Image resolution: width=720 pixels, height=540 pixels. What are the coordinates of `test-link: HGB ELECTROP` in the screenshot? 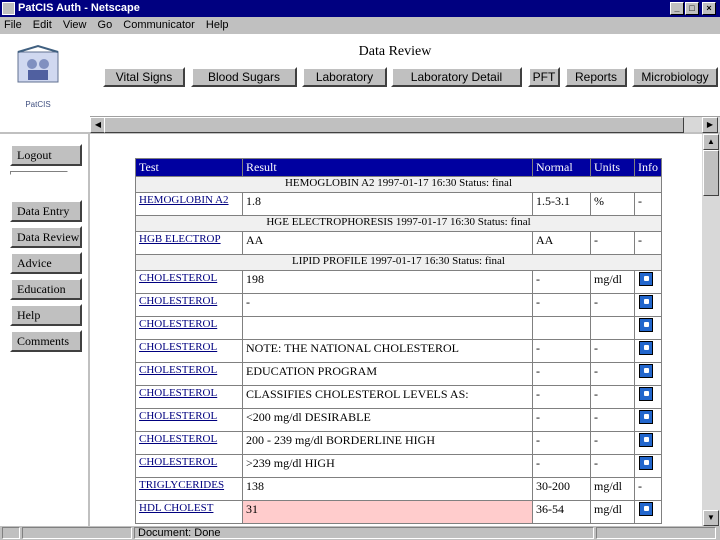 It's located at (189, 243).